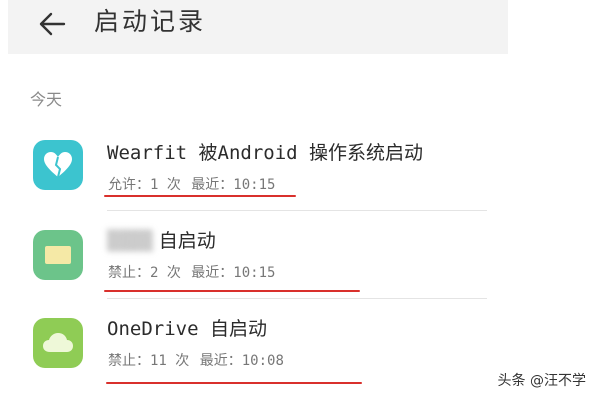 Image resolution: width=600 pixels, height=400 pixels. What do you see at coordinates (58, 255) in the screenshot?
I see `news-app-icon` at bounding box center [58, 255].